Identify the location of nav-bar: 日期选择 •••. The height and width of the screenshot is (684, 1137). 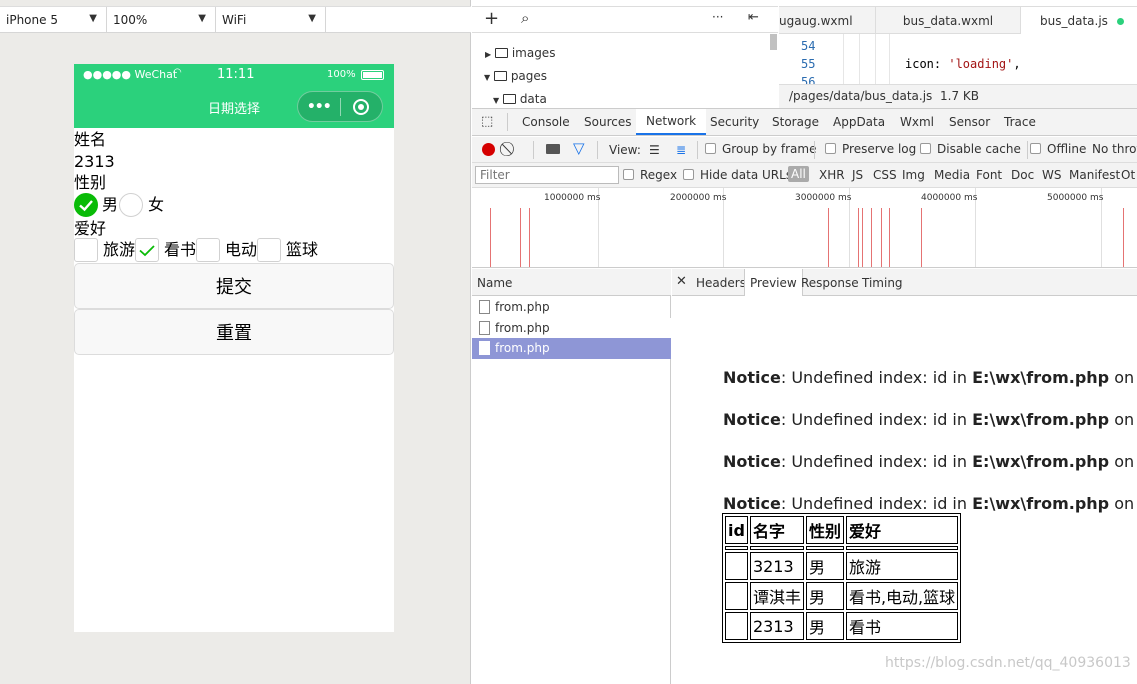
(234, 107).